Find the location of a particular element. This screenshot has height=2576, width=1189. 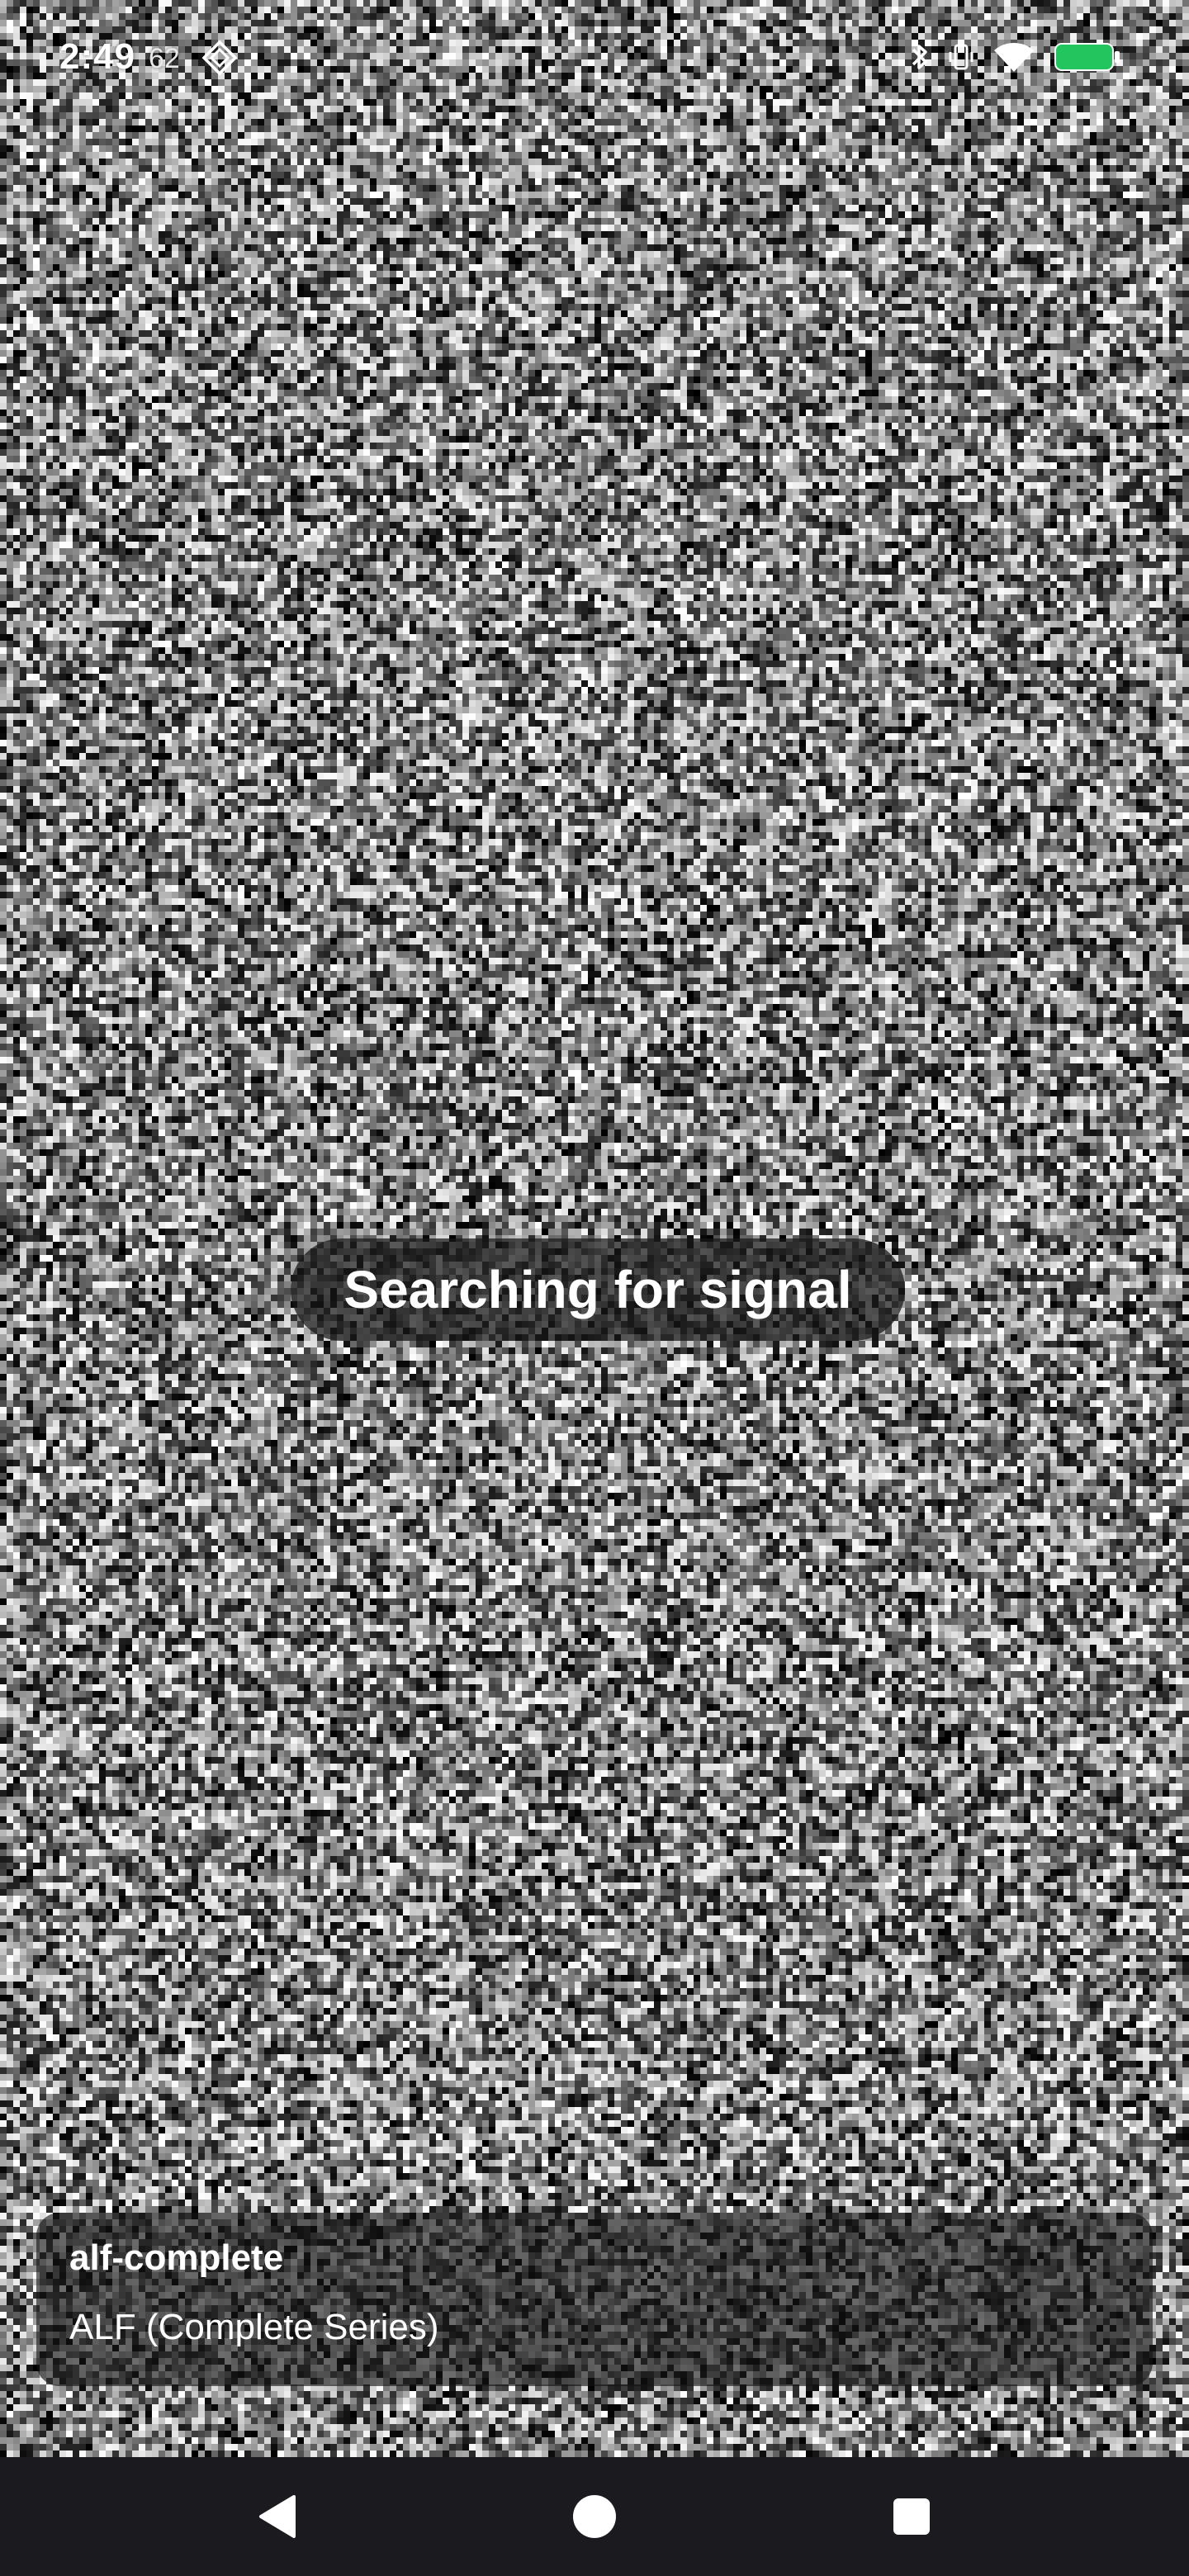

battery-icon is located at coordinates (1088, 59).